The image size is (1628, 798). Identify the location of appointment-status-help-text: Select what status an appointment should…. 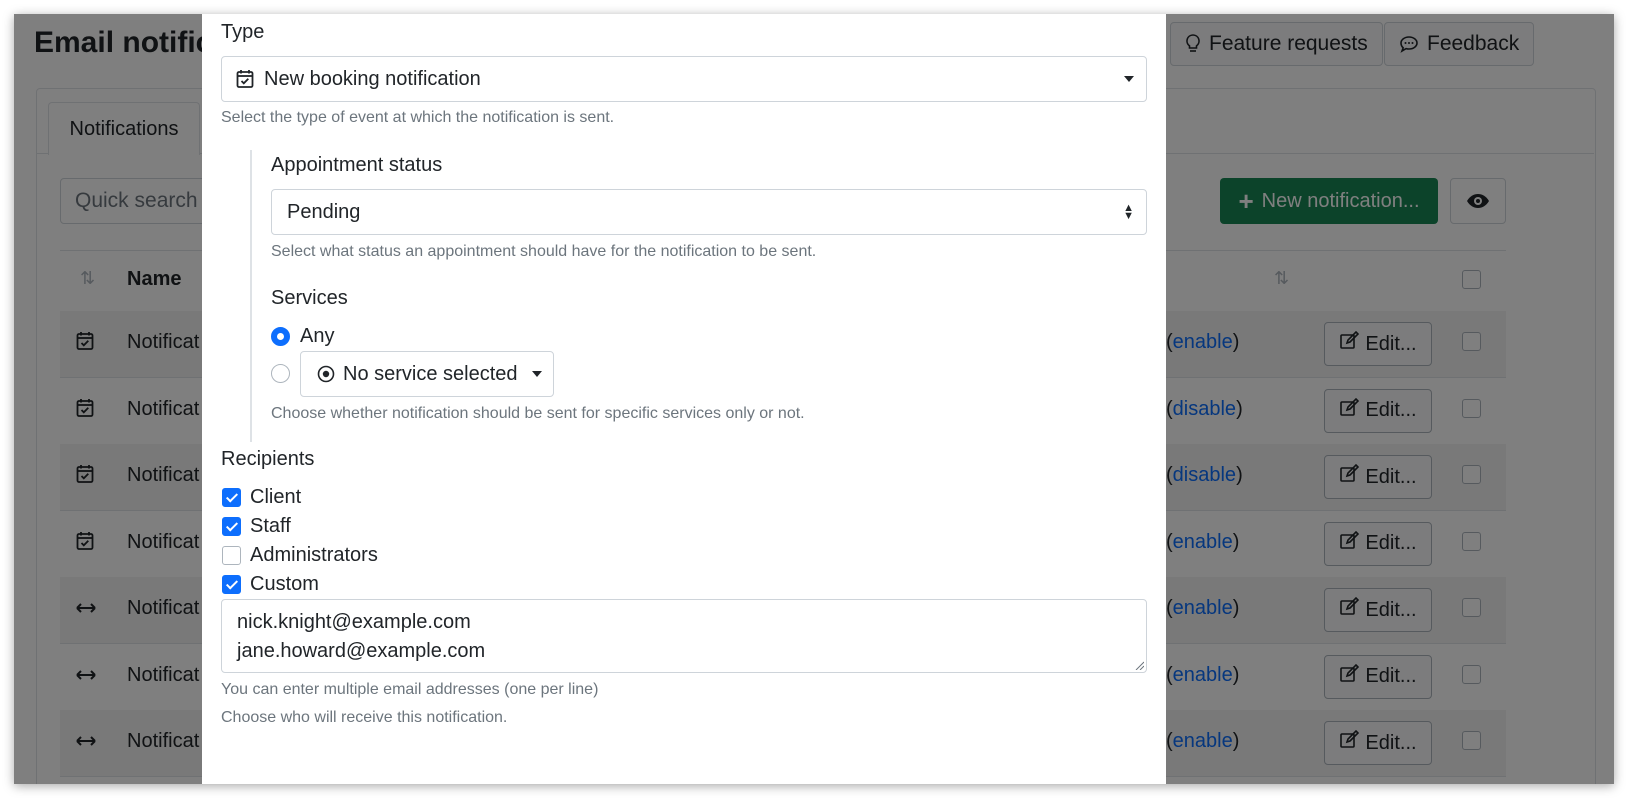
(544, 251).